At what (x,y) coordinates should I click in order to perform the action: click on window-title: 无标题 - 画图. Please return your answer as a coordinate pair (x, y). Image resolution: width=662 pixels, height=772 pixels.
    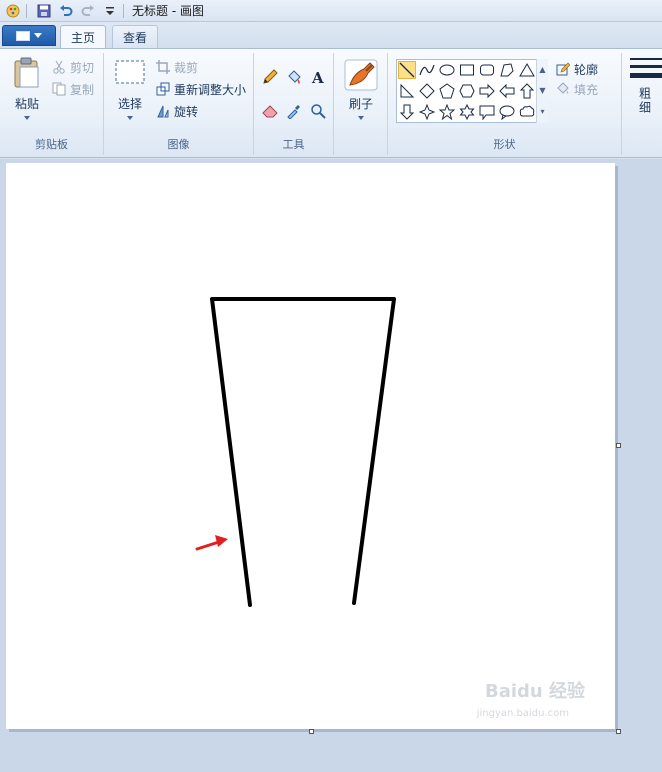
    Looking at the image, I should click on (168, 11).